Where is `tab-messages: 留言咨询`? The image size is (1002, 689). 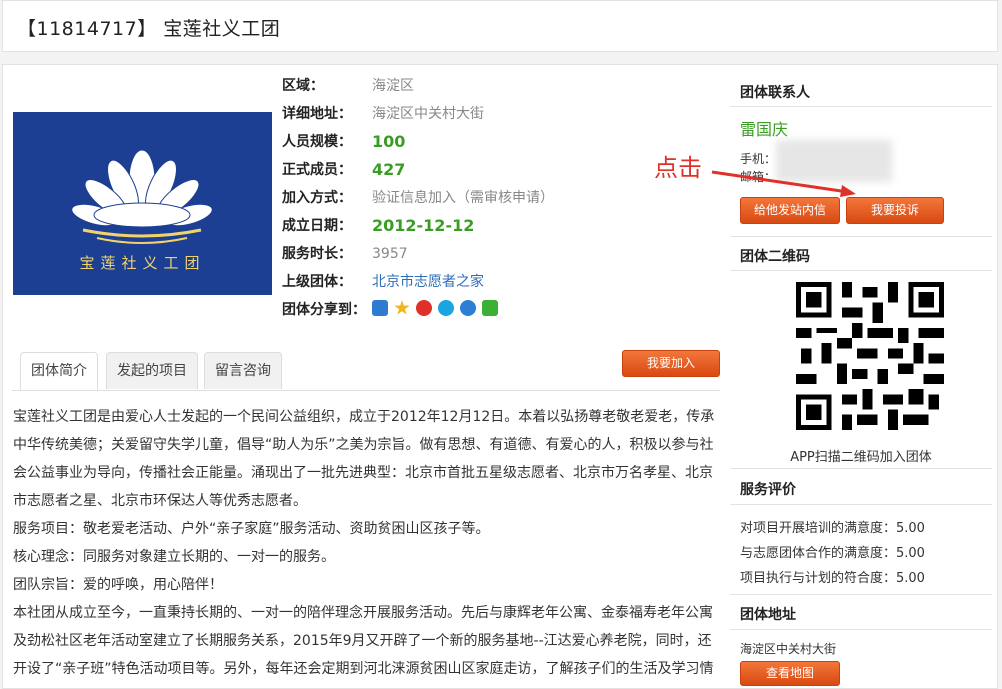
tab-messages: 留言咨询 is located at coordinates (243, 370).